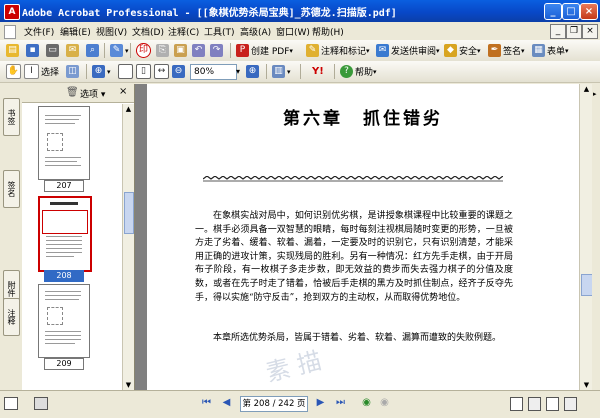 The height and width of the screenshot is (418, 600). I want to click on scroll-down-arrow: ▼, so click(128, 385).